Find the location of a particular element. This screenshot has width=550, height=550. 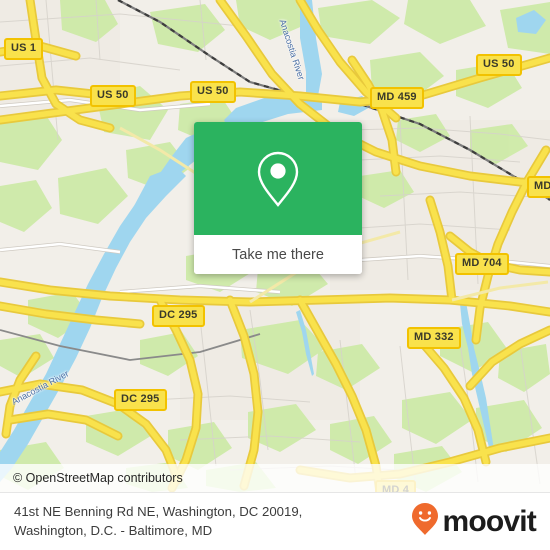

road-shield-md-clipped-right: MD is located at coordinates (538, 187).